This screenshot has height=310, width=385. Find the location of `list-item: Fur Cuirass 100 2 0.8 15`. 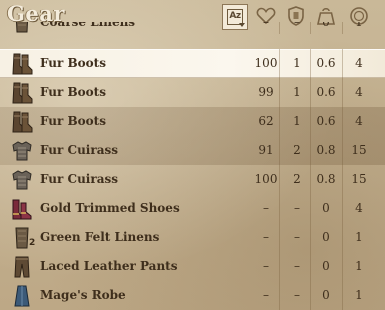

list-item: Fur Cuirass 100 2 0.8 15 is located at coordinates (192, 179).